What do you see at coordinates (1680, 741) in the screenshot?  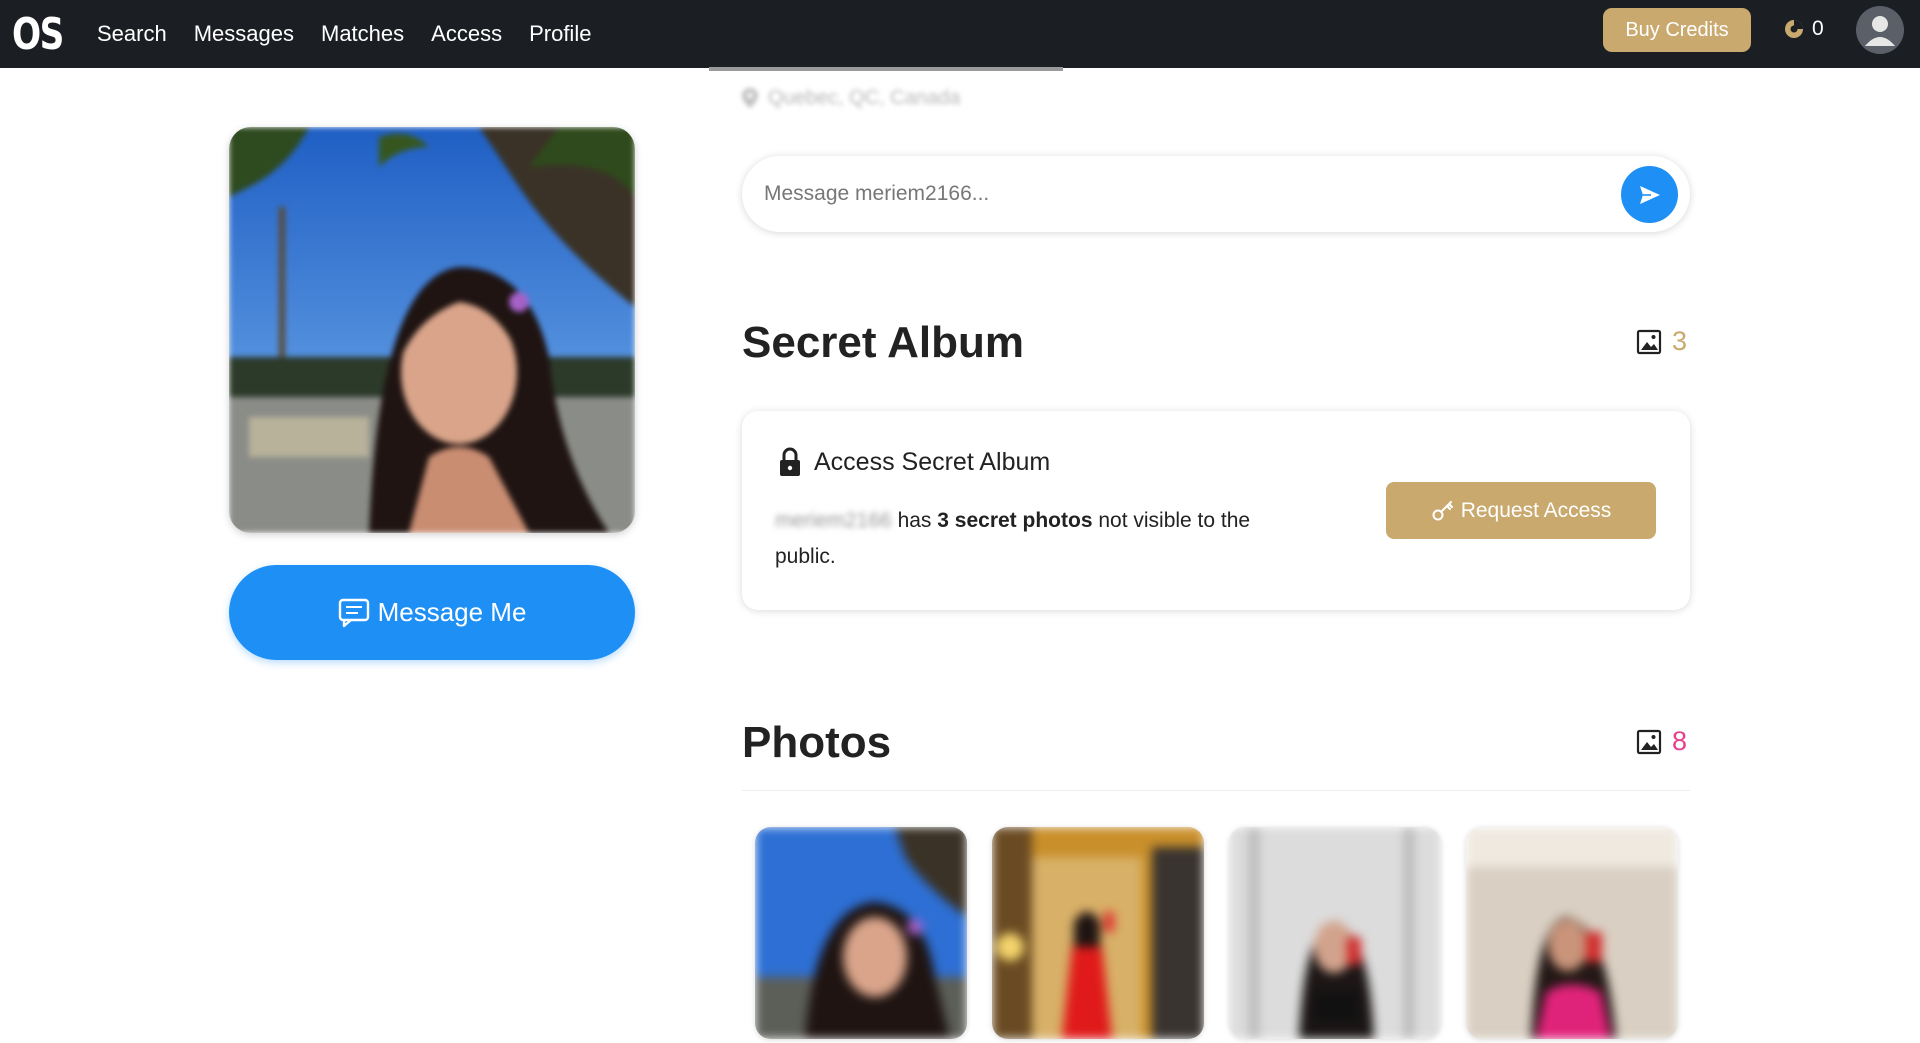 I see `photos-count-value: 8` at bounding box center [1680, 741].